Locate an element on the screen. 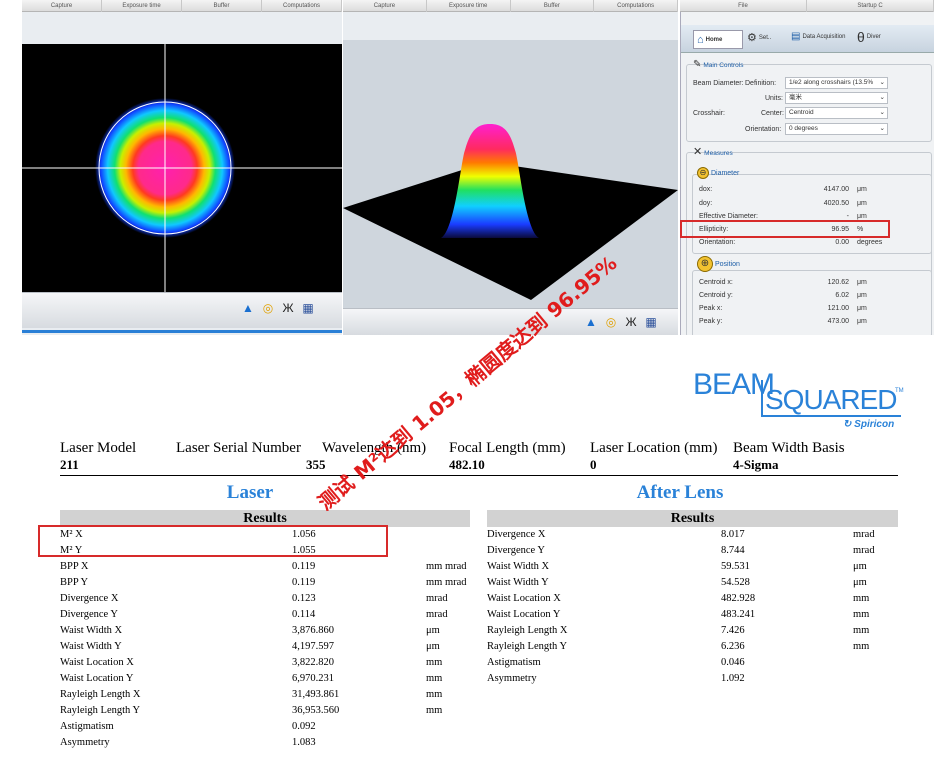 The width and height of the screenshot is (934, 764). result-unit: mm mrad is located at coordinates (446, 566).